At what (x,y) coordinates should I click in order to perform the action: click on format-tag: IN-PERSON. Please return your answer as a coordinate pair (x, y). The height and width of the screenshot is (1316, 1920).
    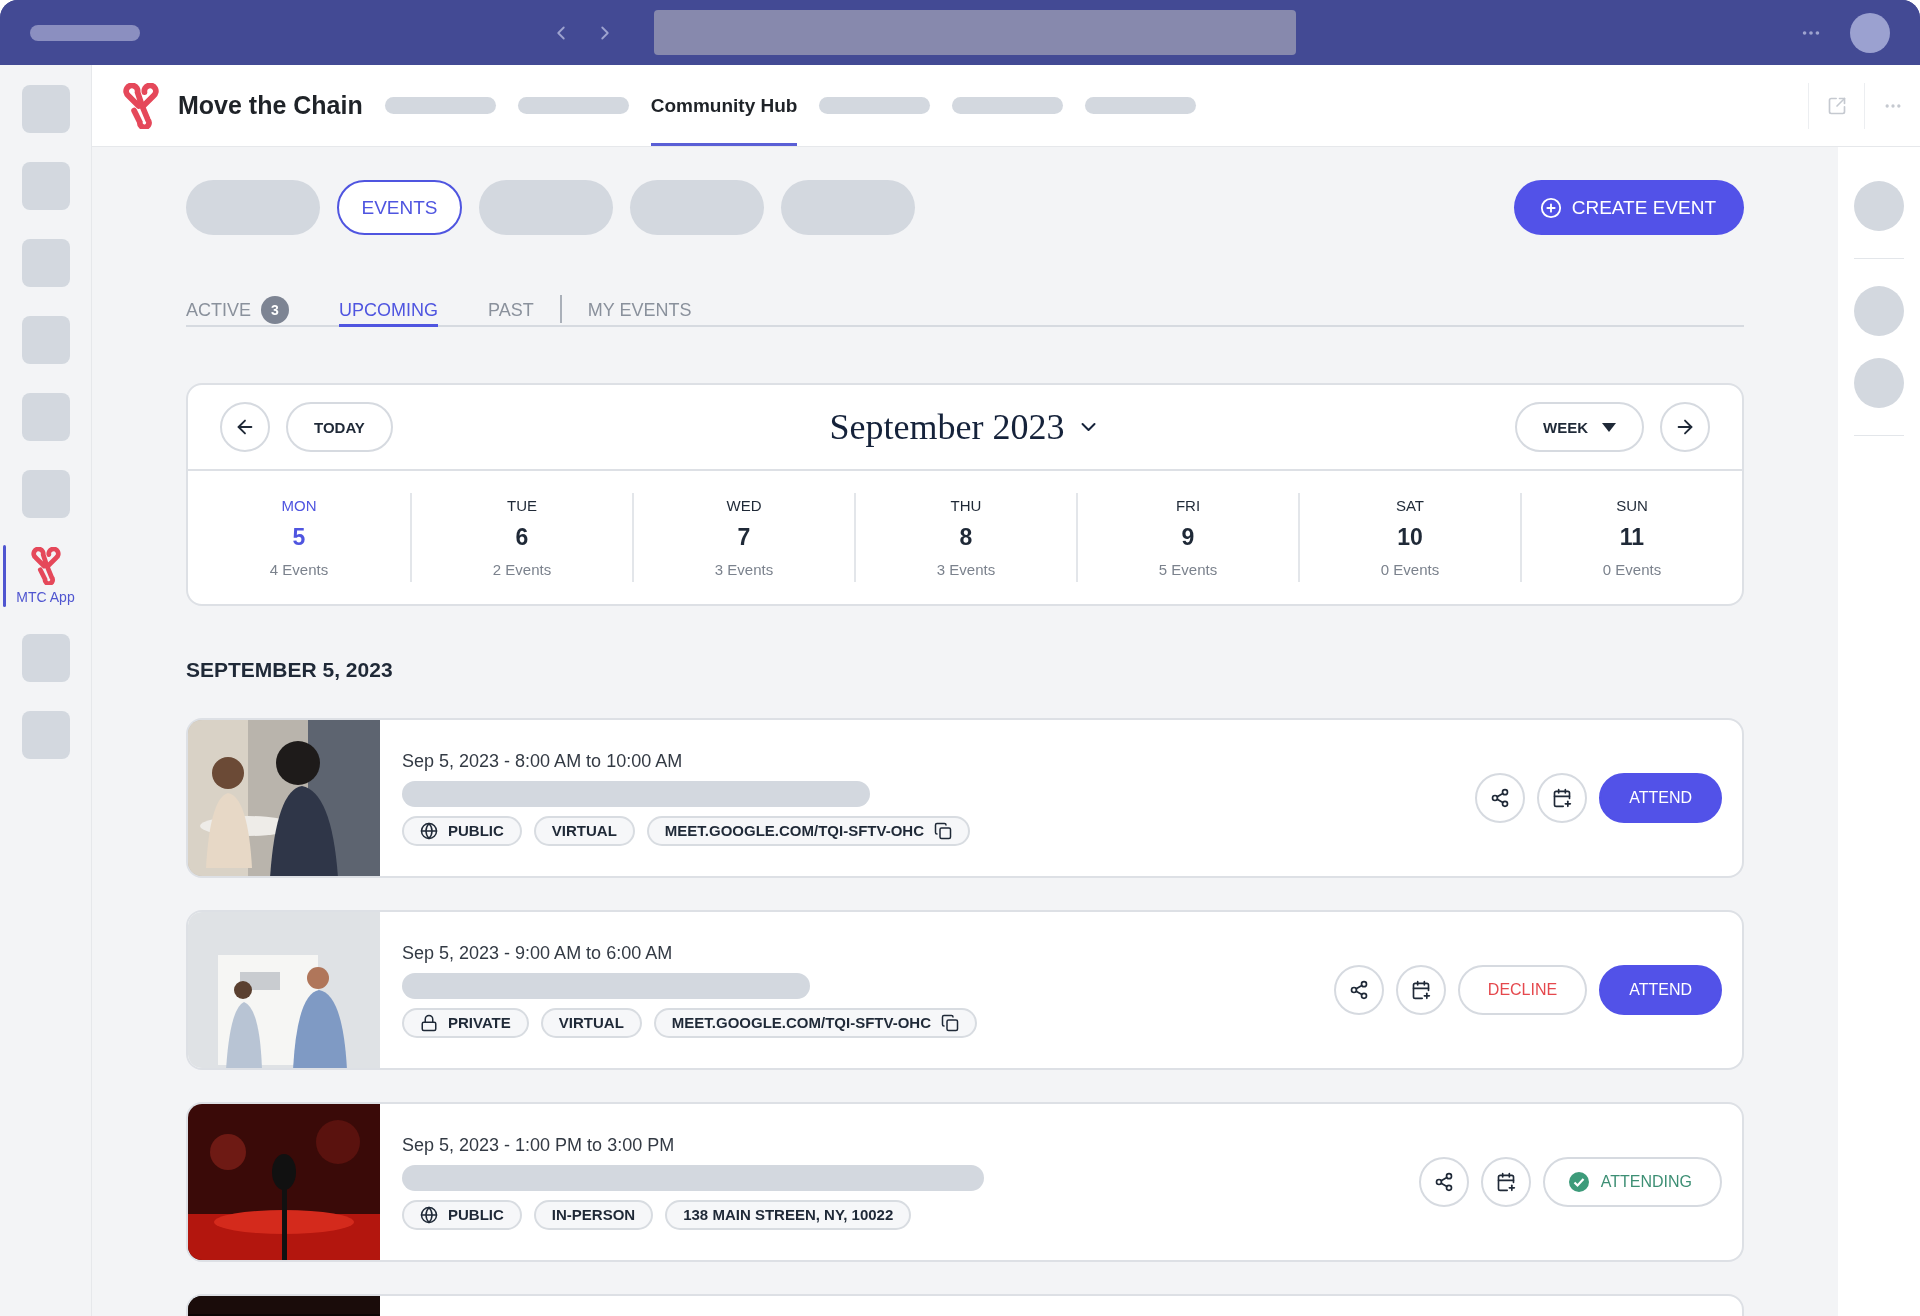
    Looking at the image, I should click on (593, 1214).